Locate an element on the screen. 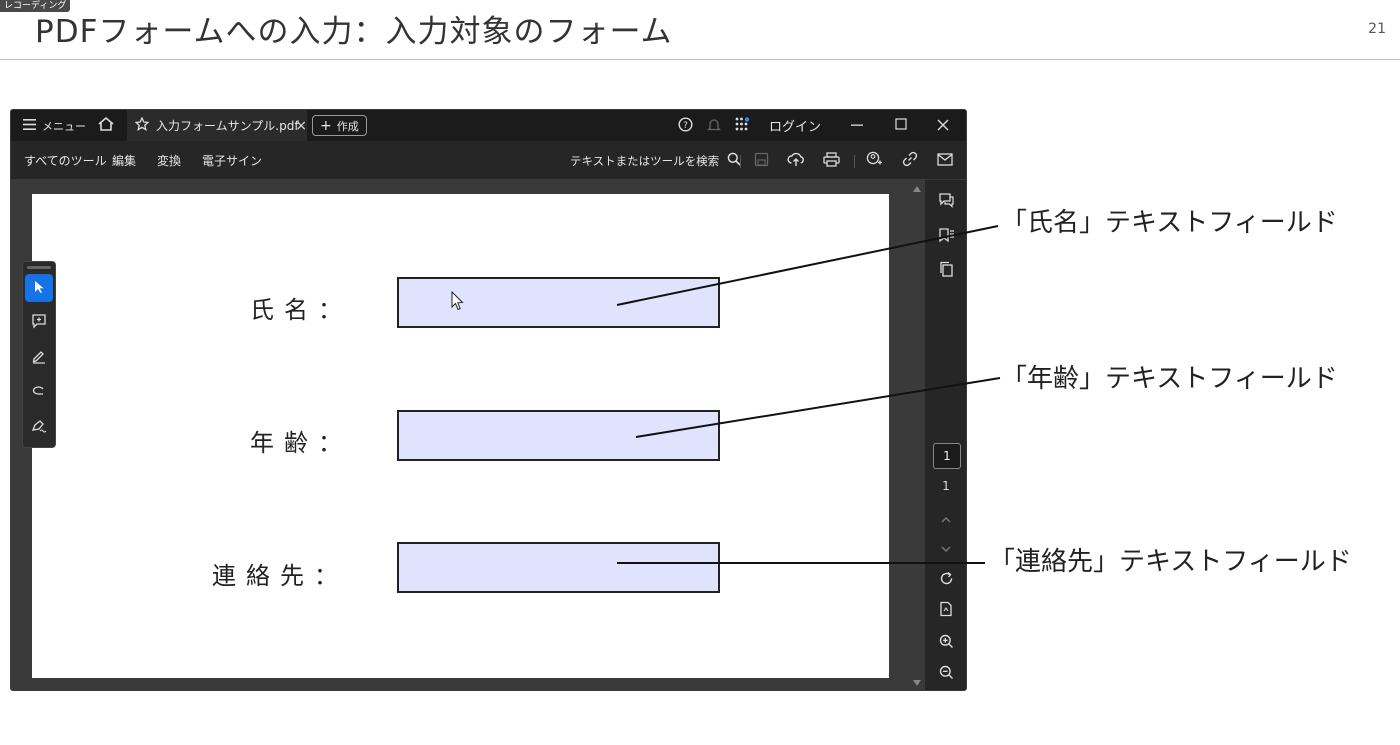  all-tools-menu: すべてのツール is located at coordinates (65, 160).